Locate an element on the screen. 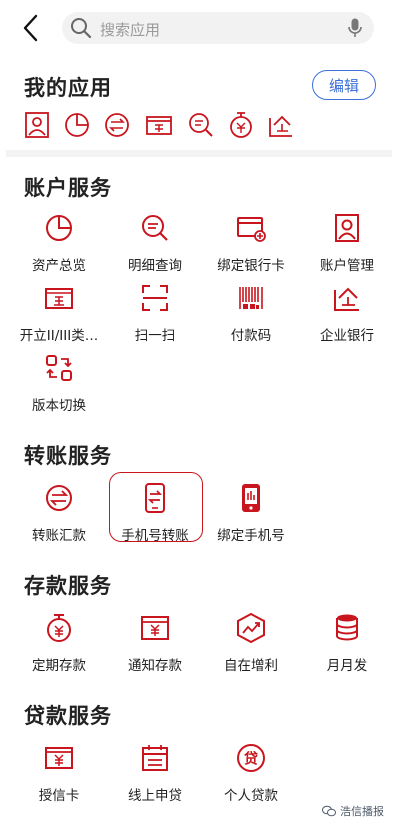 This screenshot has width=404, height=824. enterprise-bank-item: 企业银行 is located at coordinates (347, 314).